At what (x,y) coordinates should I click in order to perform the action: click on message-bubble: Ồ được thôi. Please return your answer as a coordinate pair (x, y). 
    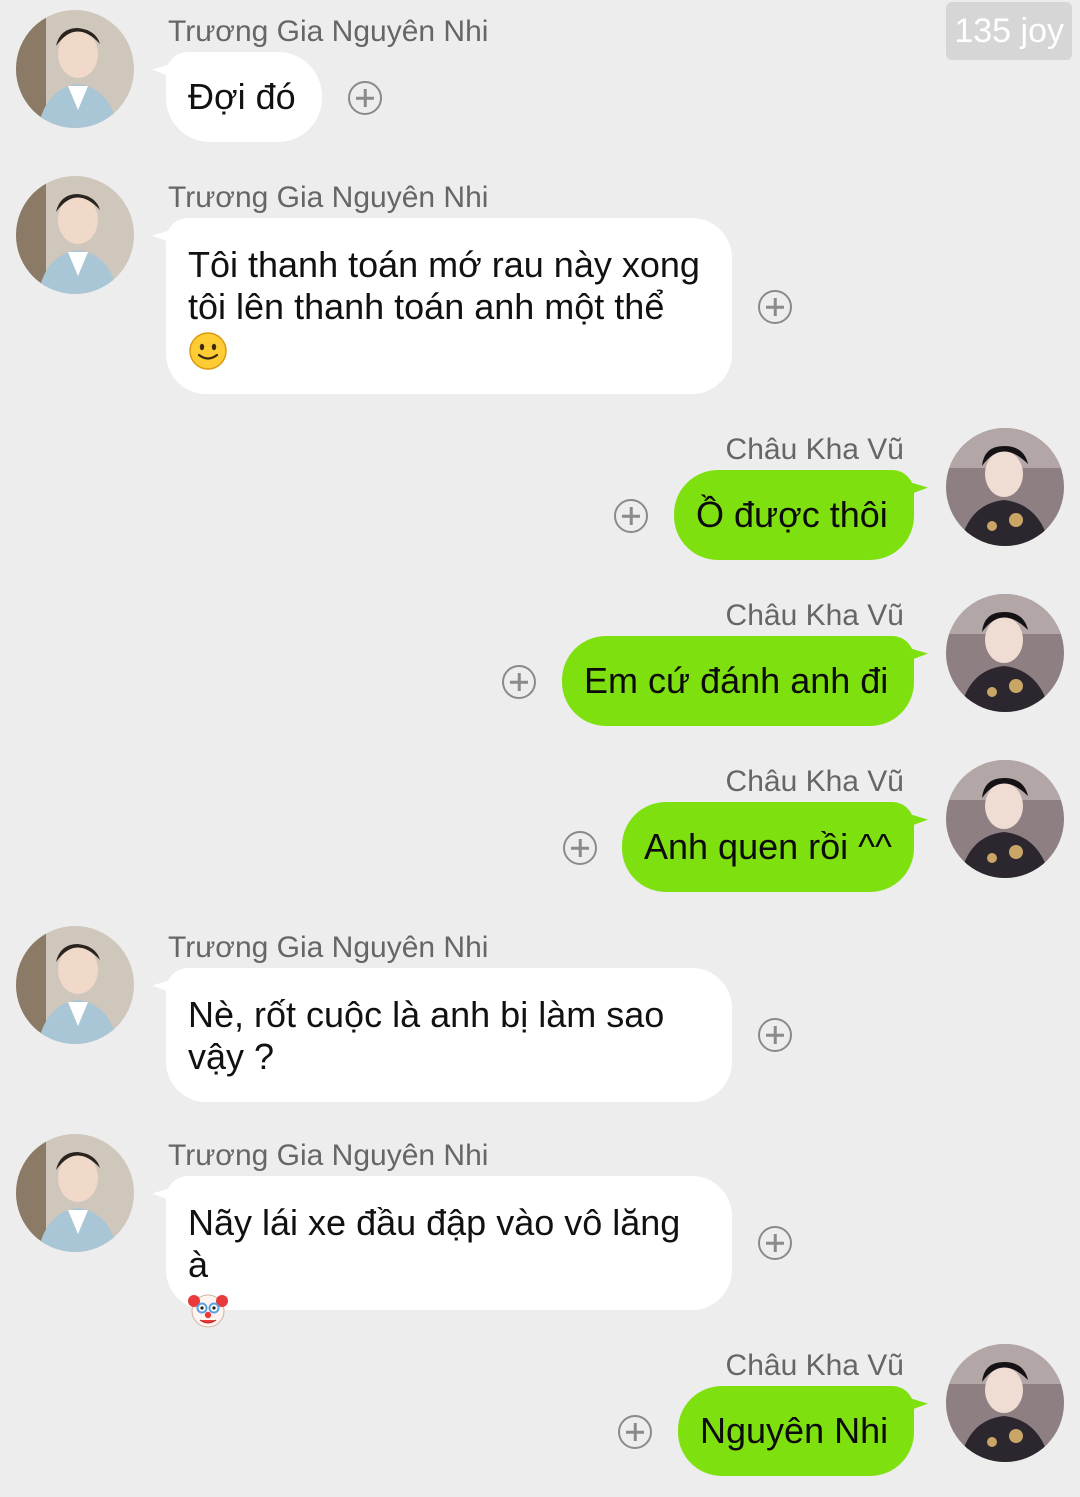
    Looking at the image, I should click on (794, 515).